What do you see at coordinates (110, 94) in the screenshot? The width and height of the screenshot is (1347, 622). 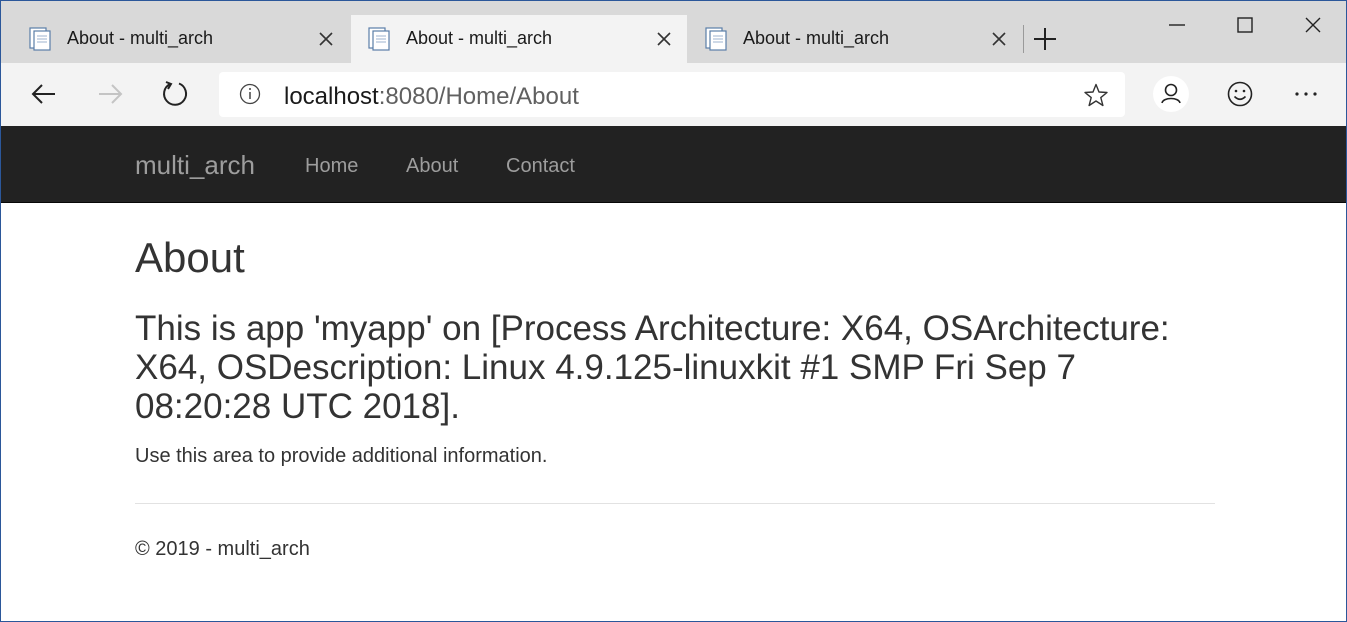 I see `arrow-right-icon` at bounding box center [110, 94].